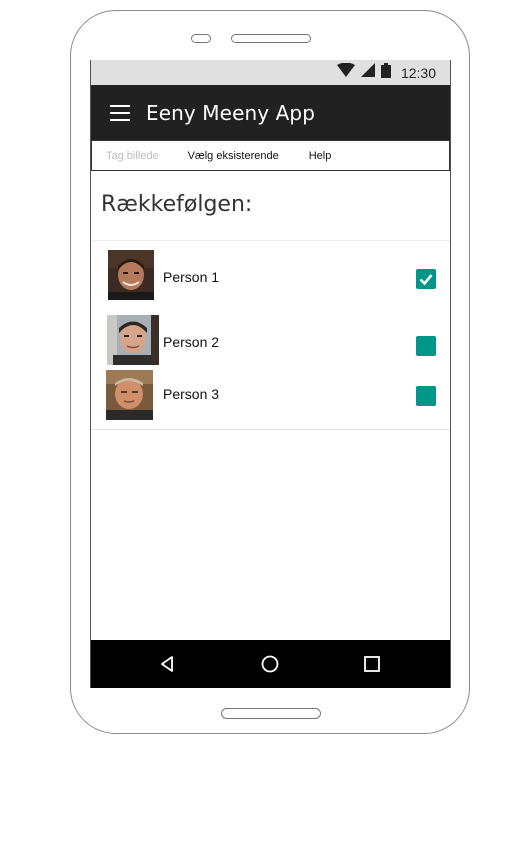  Describe the element at coordinates (271, 713) in the screenshot. I see `bottom-speaker` at that location.